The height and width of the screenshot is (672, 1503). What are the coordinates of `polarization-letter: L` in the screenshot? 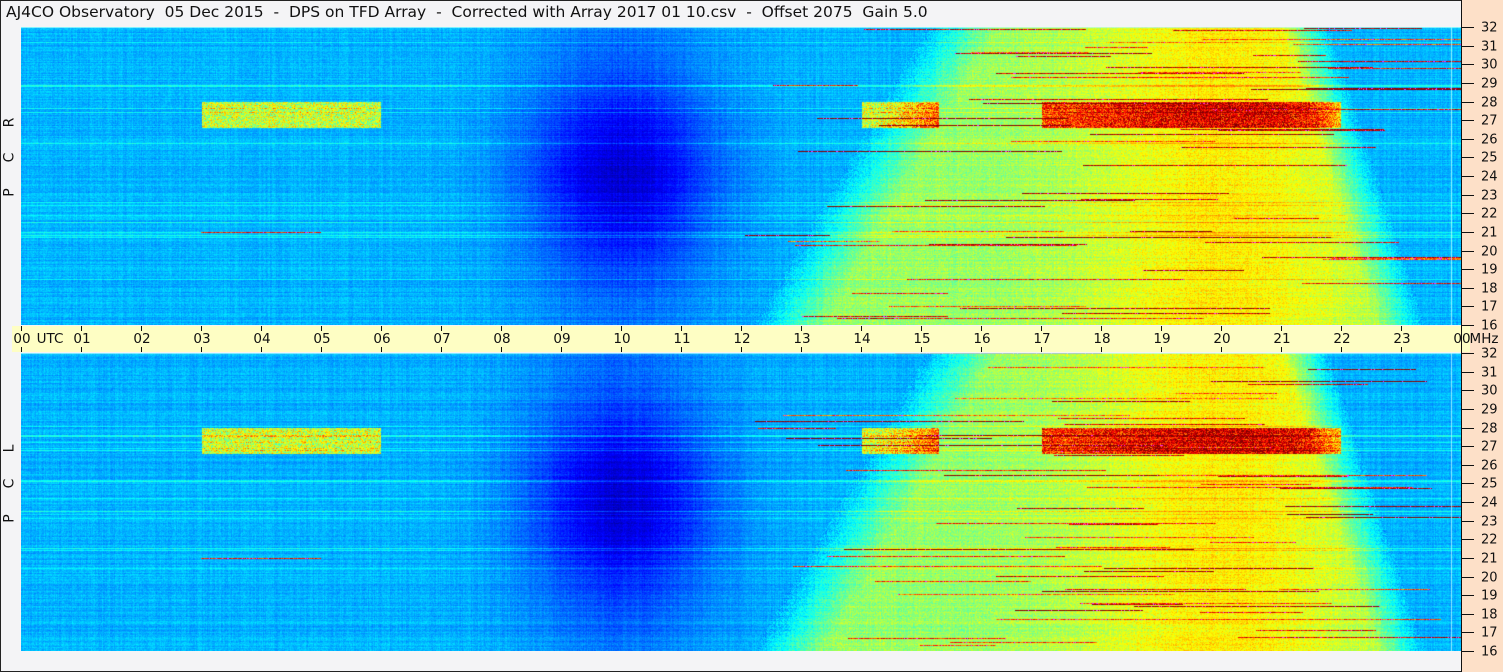 It's located at (9, 448).